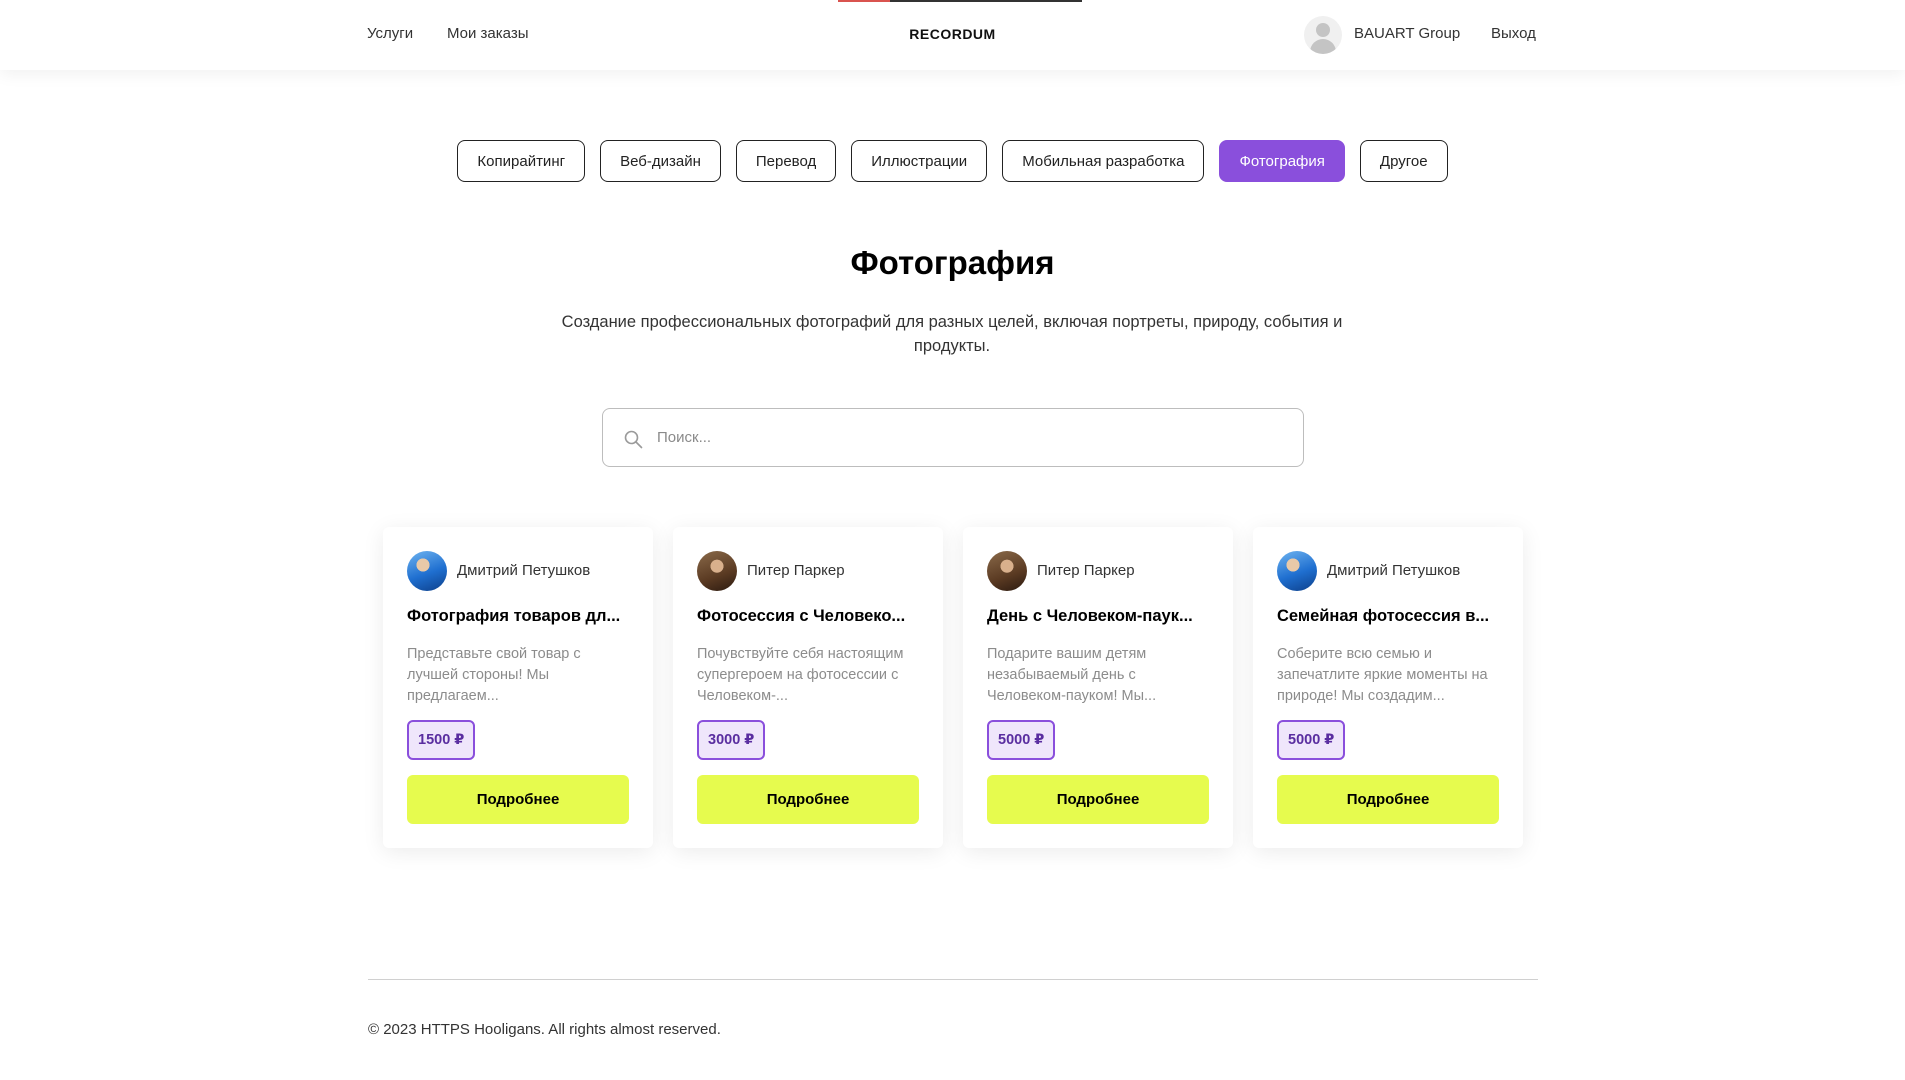  Describe the element at coordinates (1323, 30) in the screenshot. I see `avatar-head-shape` at that location.